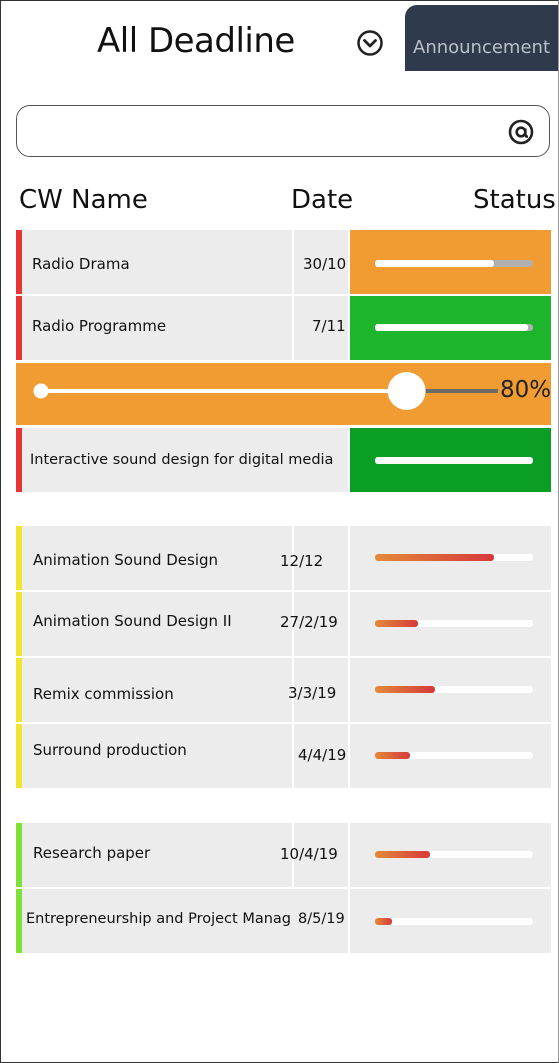  Describe the element at coordinates (41, 391) in the screenshot. I see `slider-start-handle` at that location.